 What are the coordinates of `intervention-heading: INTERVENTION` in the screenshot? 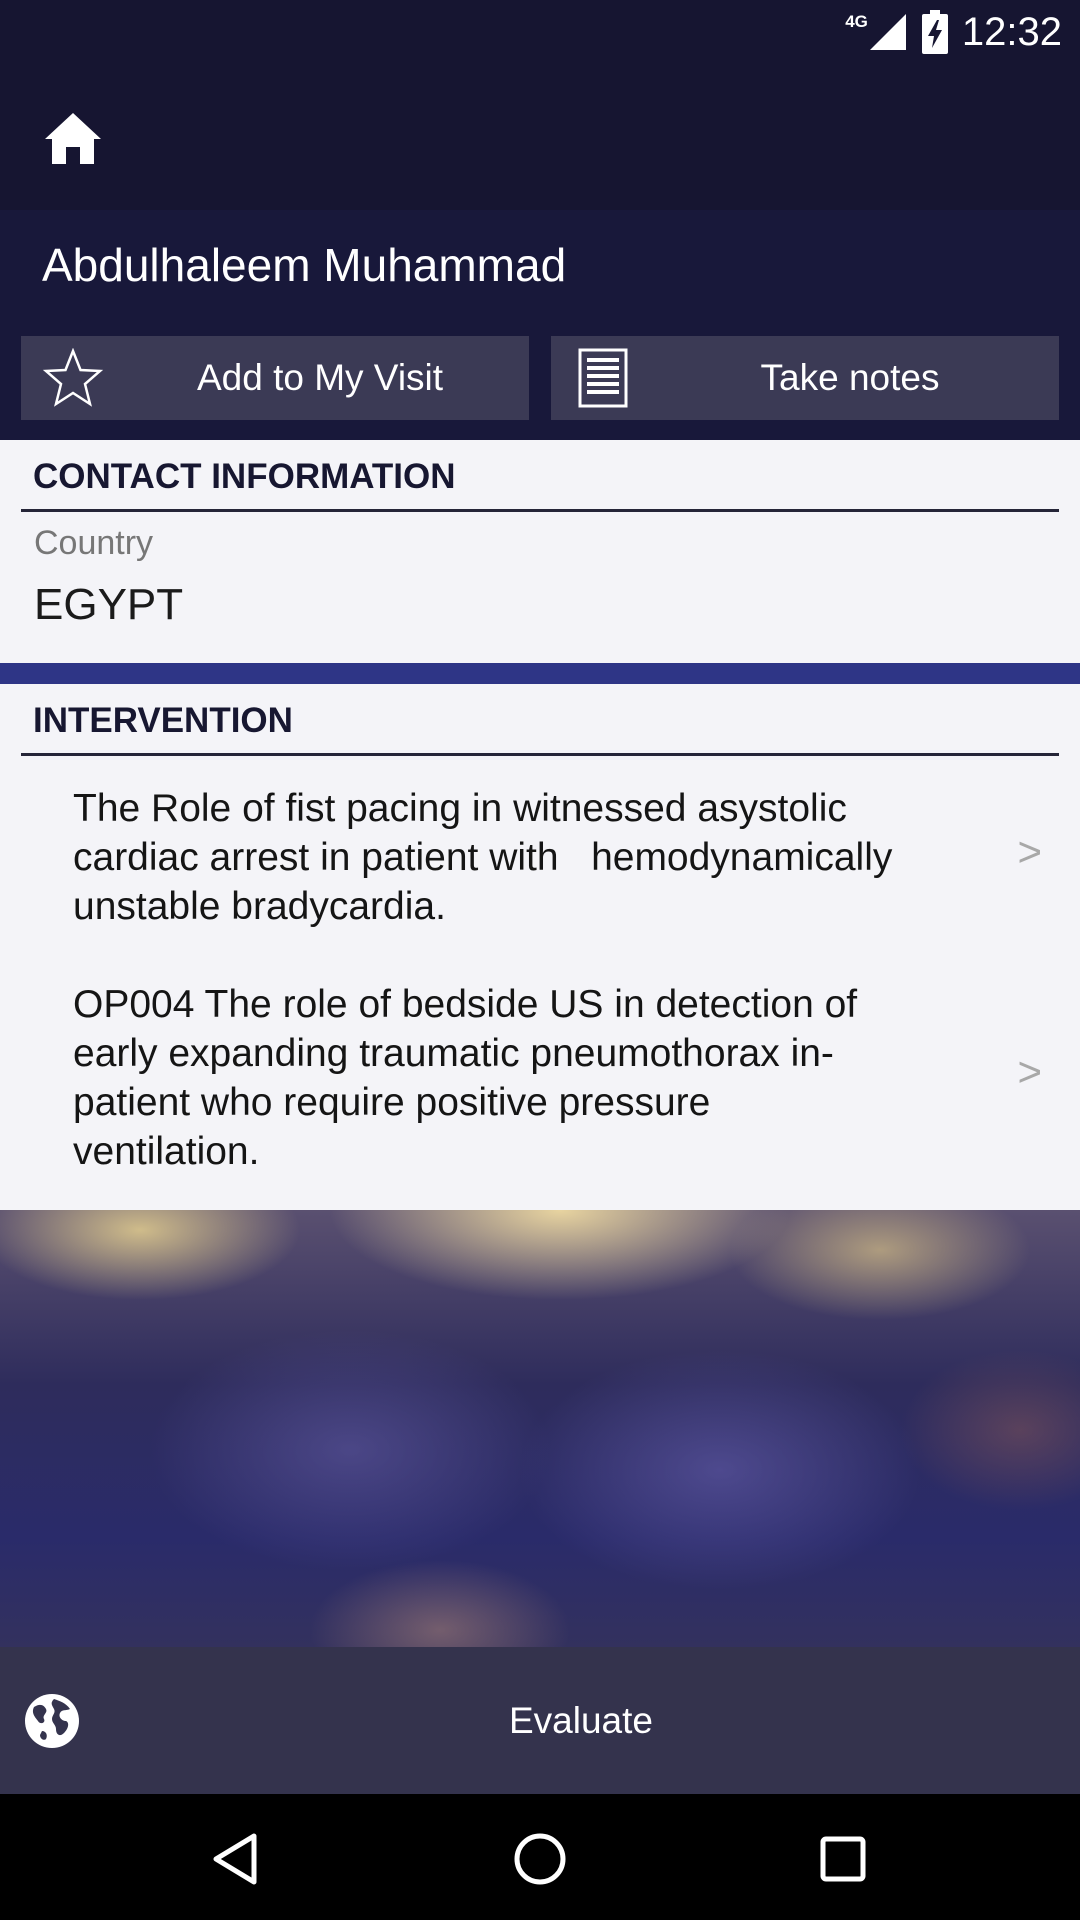 It's located at (163, 720).